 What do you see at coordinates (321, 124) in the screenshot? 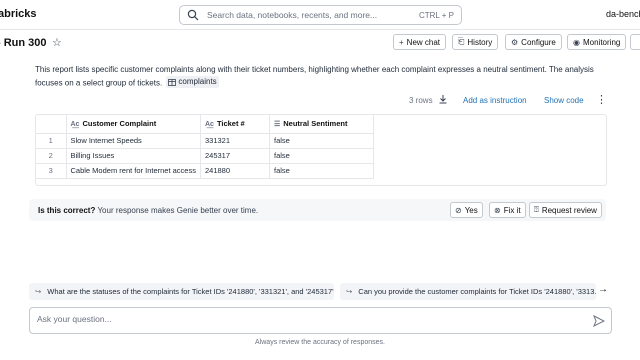
I see `column-header-neutral-sentiment: ☰ Neutral Sentiment` at bounding box center [321, 124].